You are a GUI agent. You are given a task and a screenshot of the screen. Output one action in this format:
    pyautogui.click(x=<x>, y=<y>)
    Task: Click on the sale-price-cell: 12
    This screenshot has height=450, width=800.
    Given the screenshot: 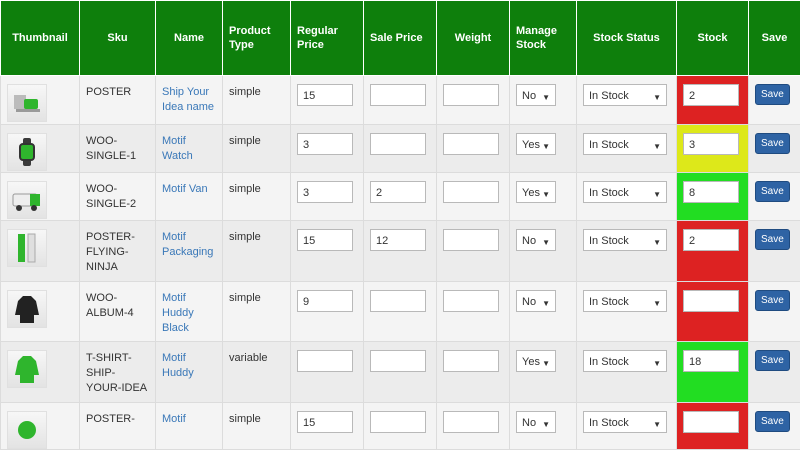 What is the action you would take?
    pyautogui.click(x=400, y=251)
    